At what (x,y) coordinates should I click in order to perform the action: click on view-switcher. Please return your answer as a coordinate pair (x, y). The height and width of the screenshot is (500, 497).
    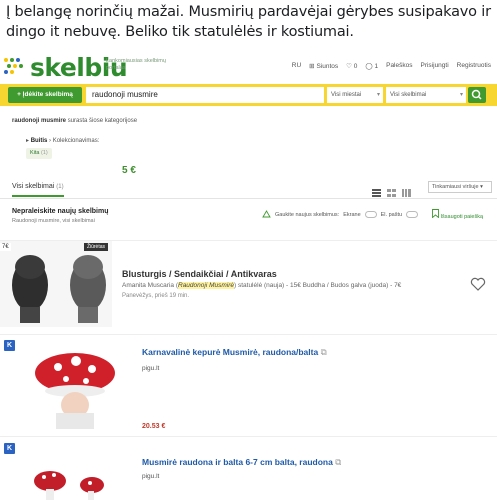
    Looking at the image, I should click on (391, 190).